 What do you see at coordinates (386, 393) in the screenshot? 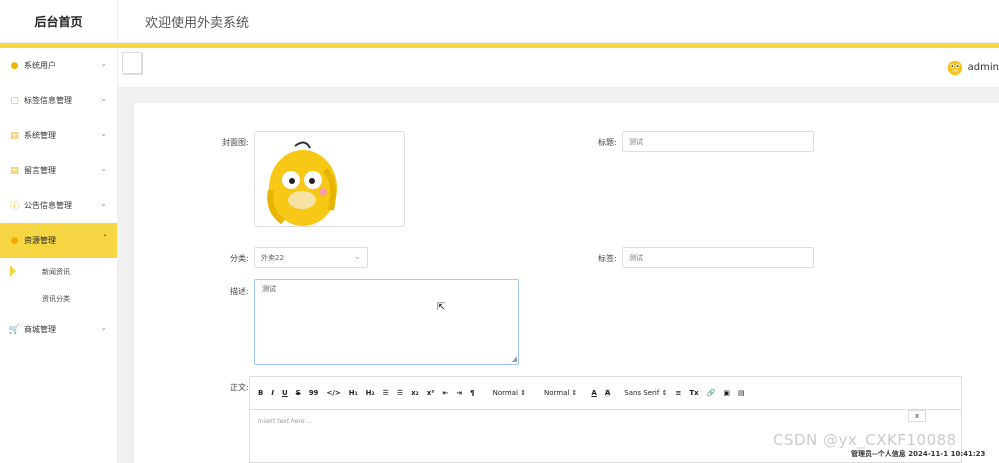
I see `ordered-list-button: ☰` at bounding box center [386, 393].